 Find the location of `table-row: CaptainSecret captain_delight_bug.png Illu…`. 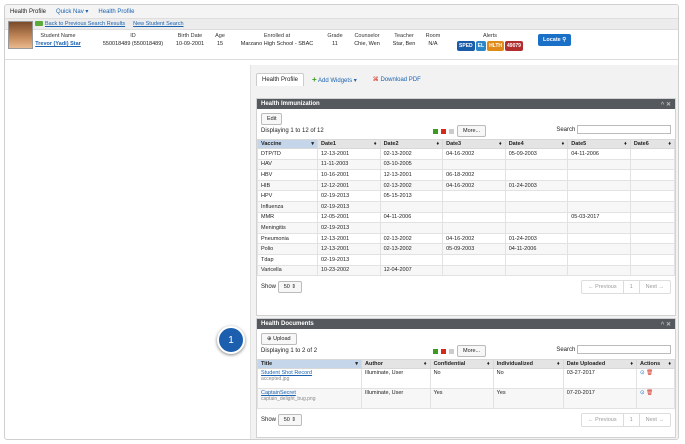

table-row: CaptainSecret captain_delight_bug.png Illu… is located at coordinates (466, 398).